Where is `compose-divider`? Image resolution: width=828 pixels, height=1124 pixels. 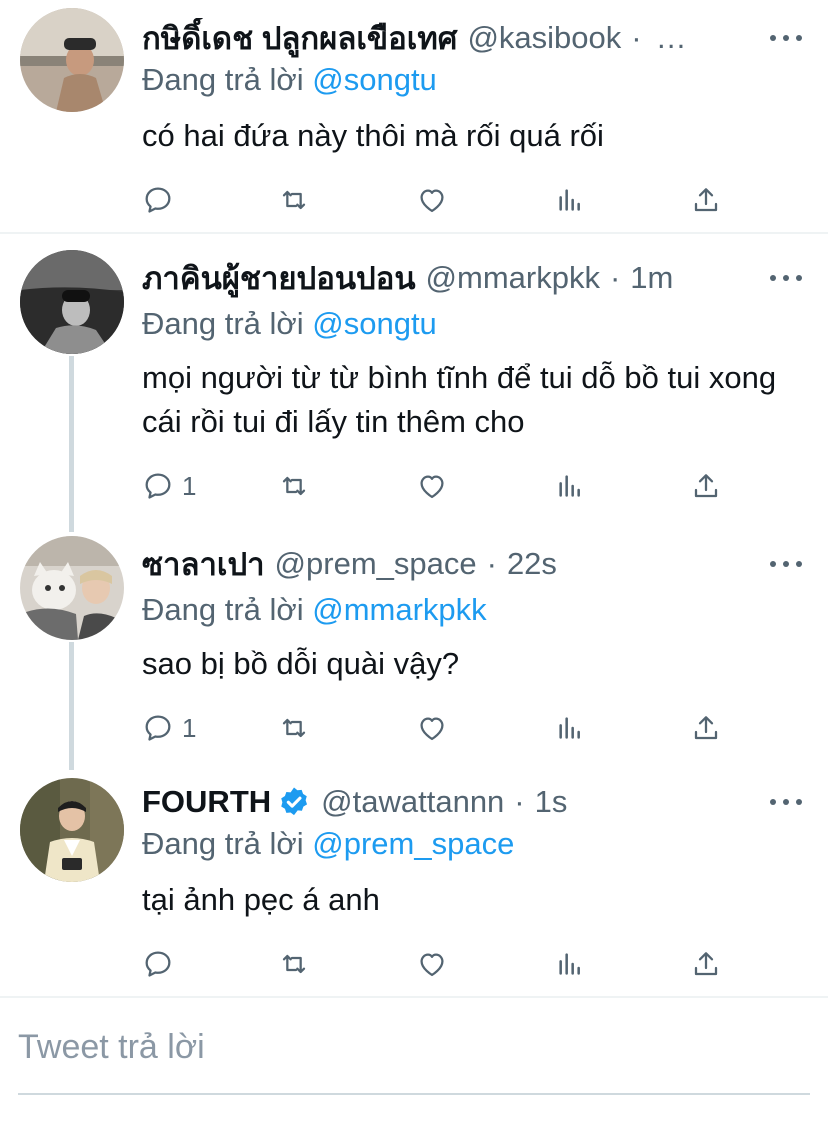
compose-divider is located at coordinates (414, 997).